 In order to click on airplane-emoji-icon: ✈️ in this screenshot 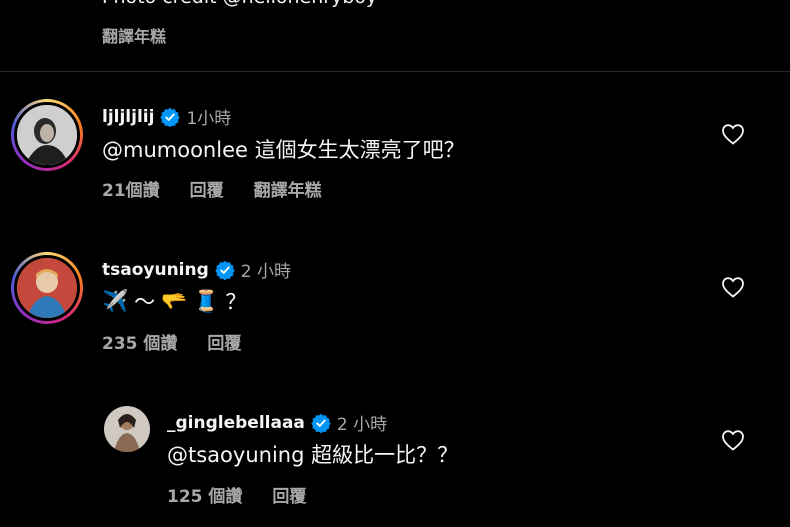, I will do `click(115, 300)`.